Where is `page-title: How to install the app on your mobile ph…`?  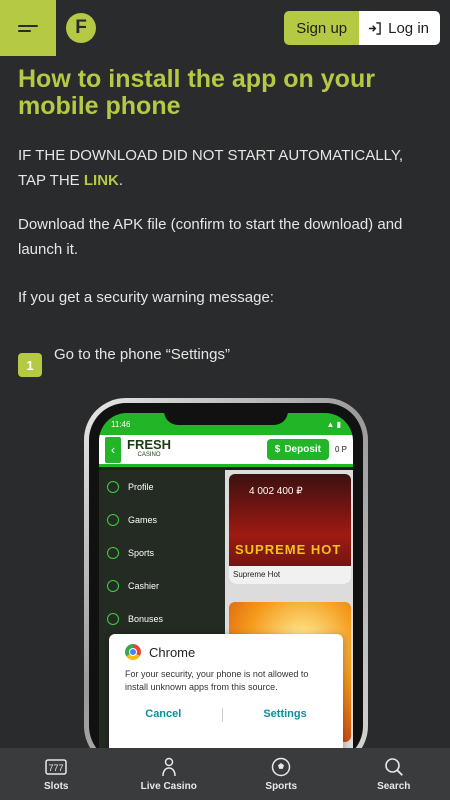 page-title: How to install the app on your mobile ph… is located at coordinates (196, 92).